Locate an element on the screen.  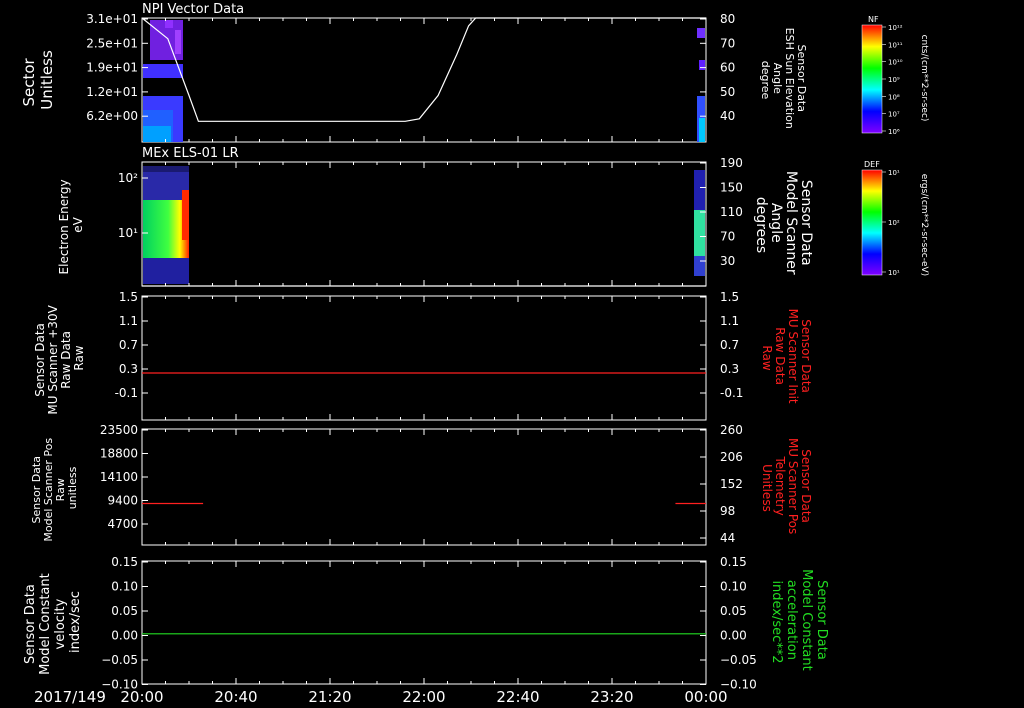
x-tick-label: 20:40 is located at coordinates (235, 697).